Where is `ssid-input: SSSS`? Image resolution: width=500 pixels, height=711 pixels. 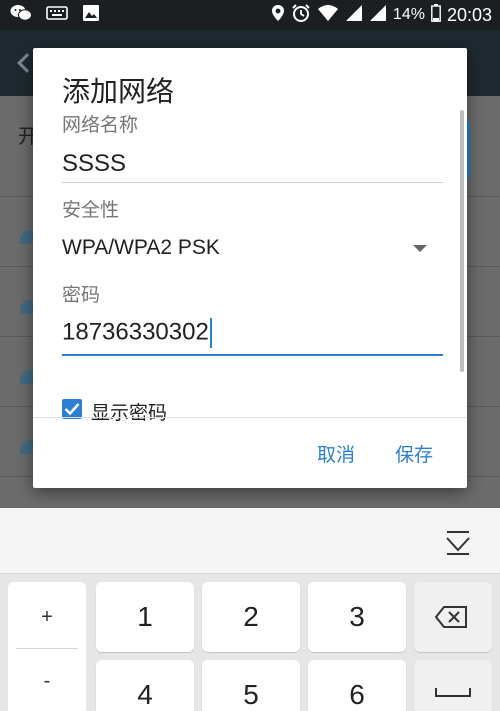
ssid-input: SSSS is located at coordinates (94, 164).